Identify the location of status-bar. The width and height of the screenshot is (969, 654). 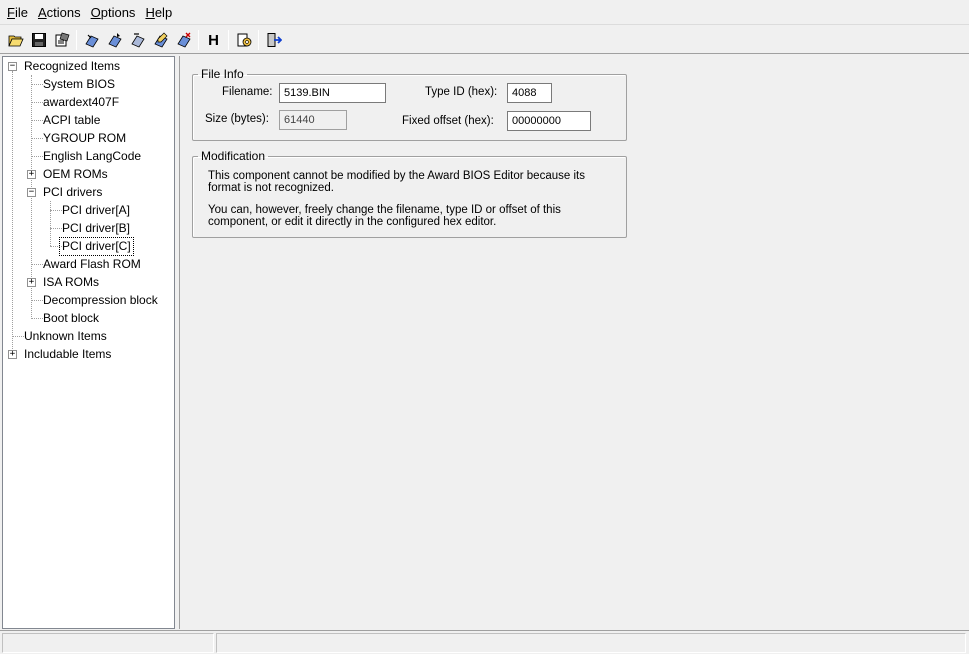
(484, 642).